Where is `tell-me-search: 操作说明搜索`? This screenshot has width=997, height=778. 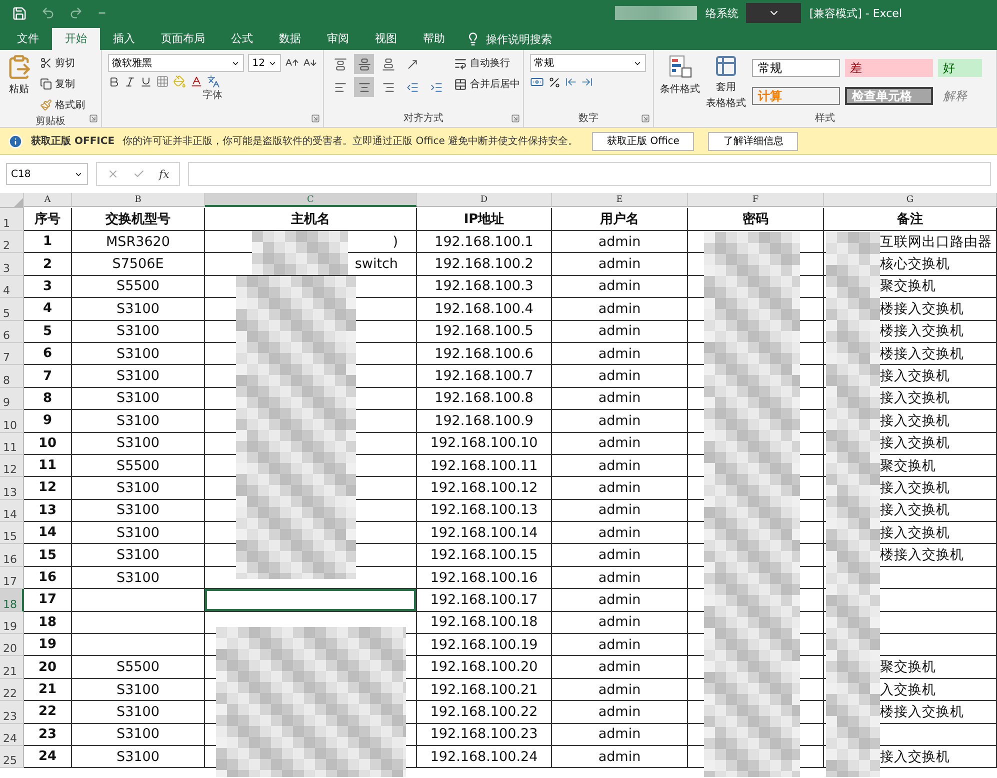
tell-me-search: 操作说明搜索 is located at coordinates (519, 39).